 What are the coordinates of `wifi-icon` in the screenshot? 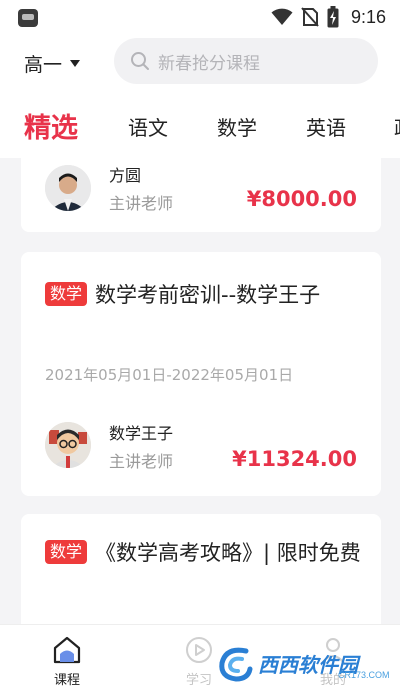 It's located at (282, 16).